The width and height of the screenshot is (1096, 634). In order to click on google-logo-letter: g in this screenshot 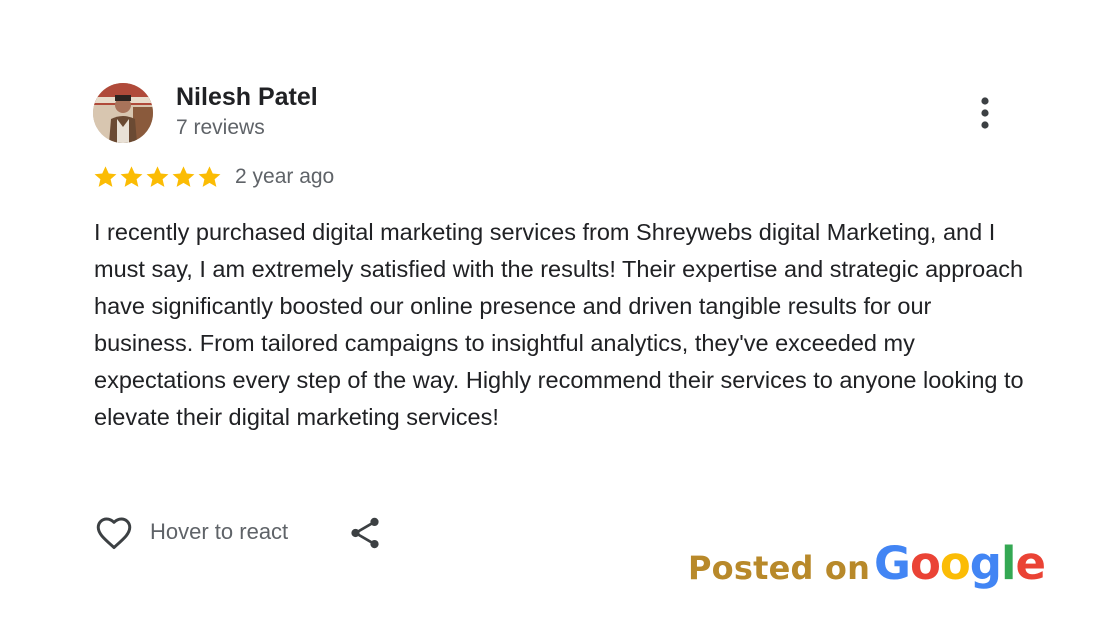, I will do `click(985, 563)`.